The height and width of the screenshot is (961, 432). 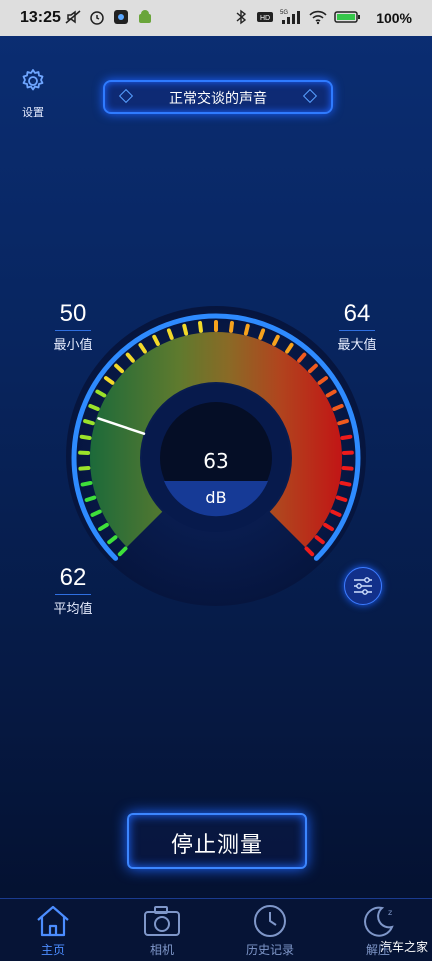 I want to click on status-bar: 13:25 HD 5G 100%, so click(x=216, y=18).